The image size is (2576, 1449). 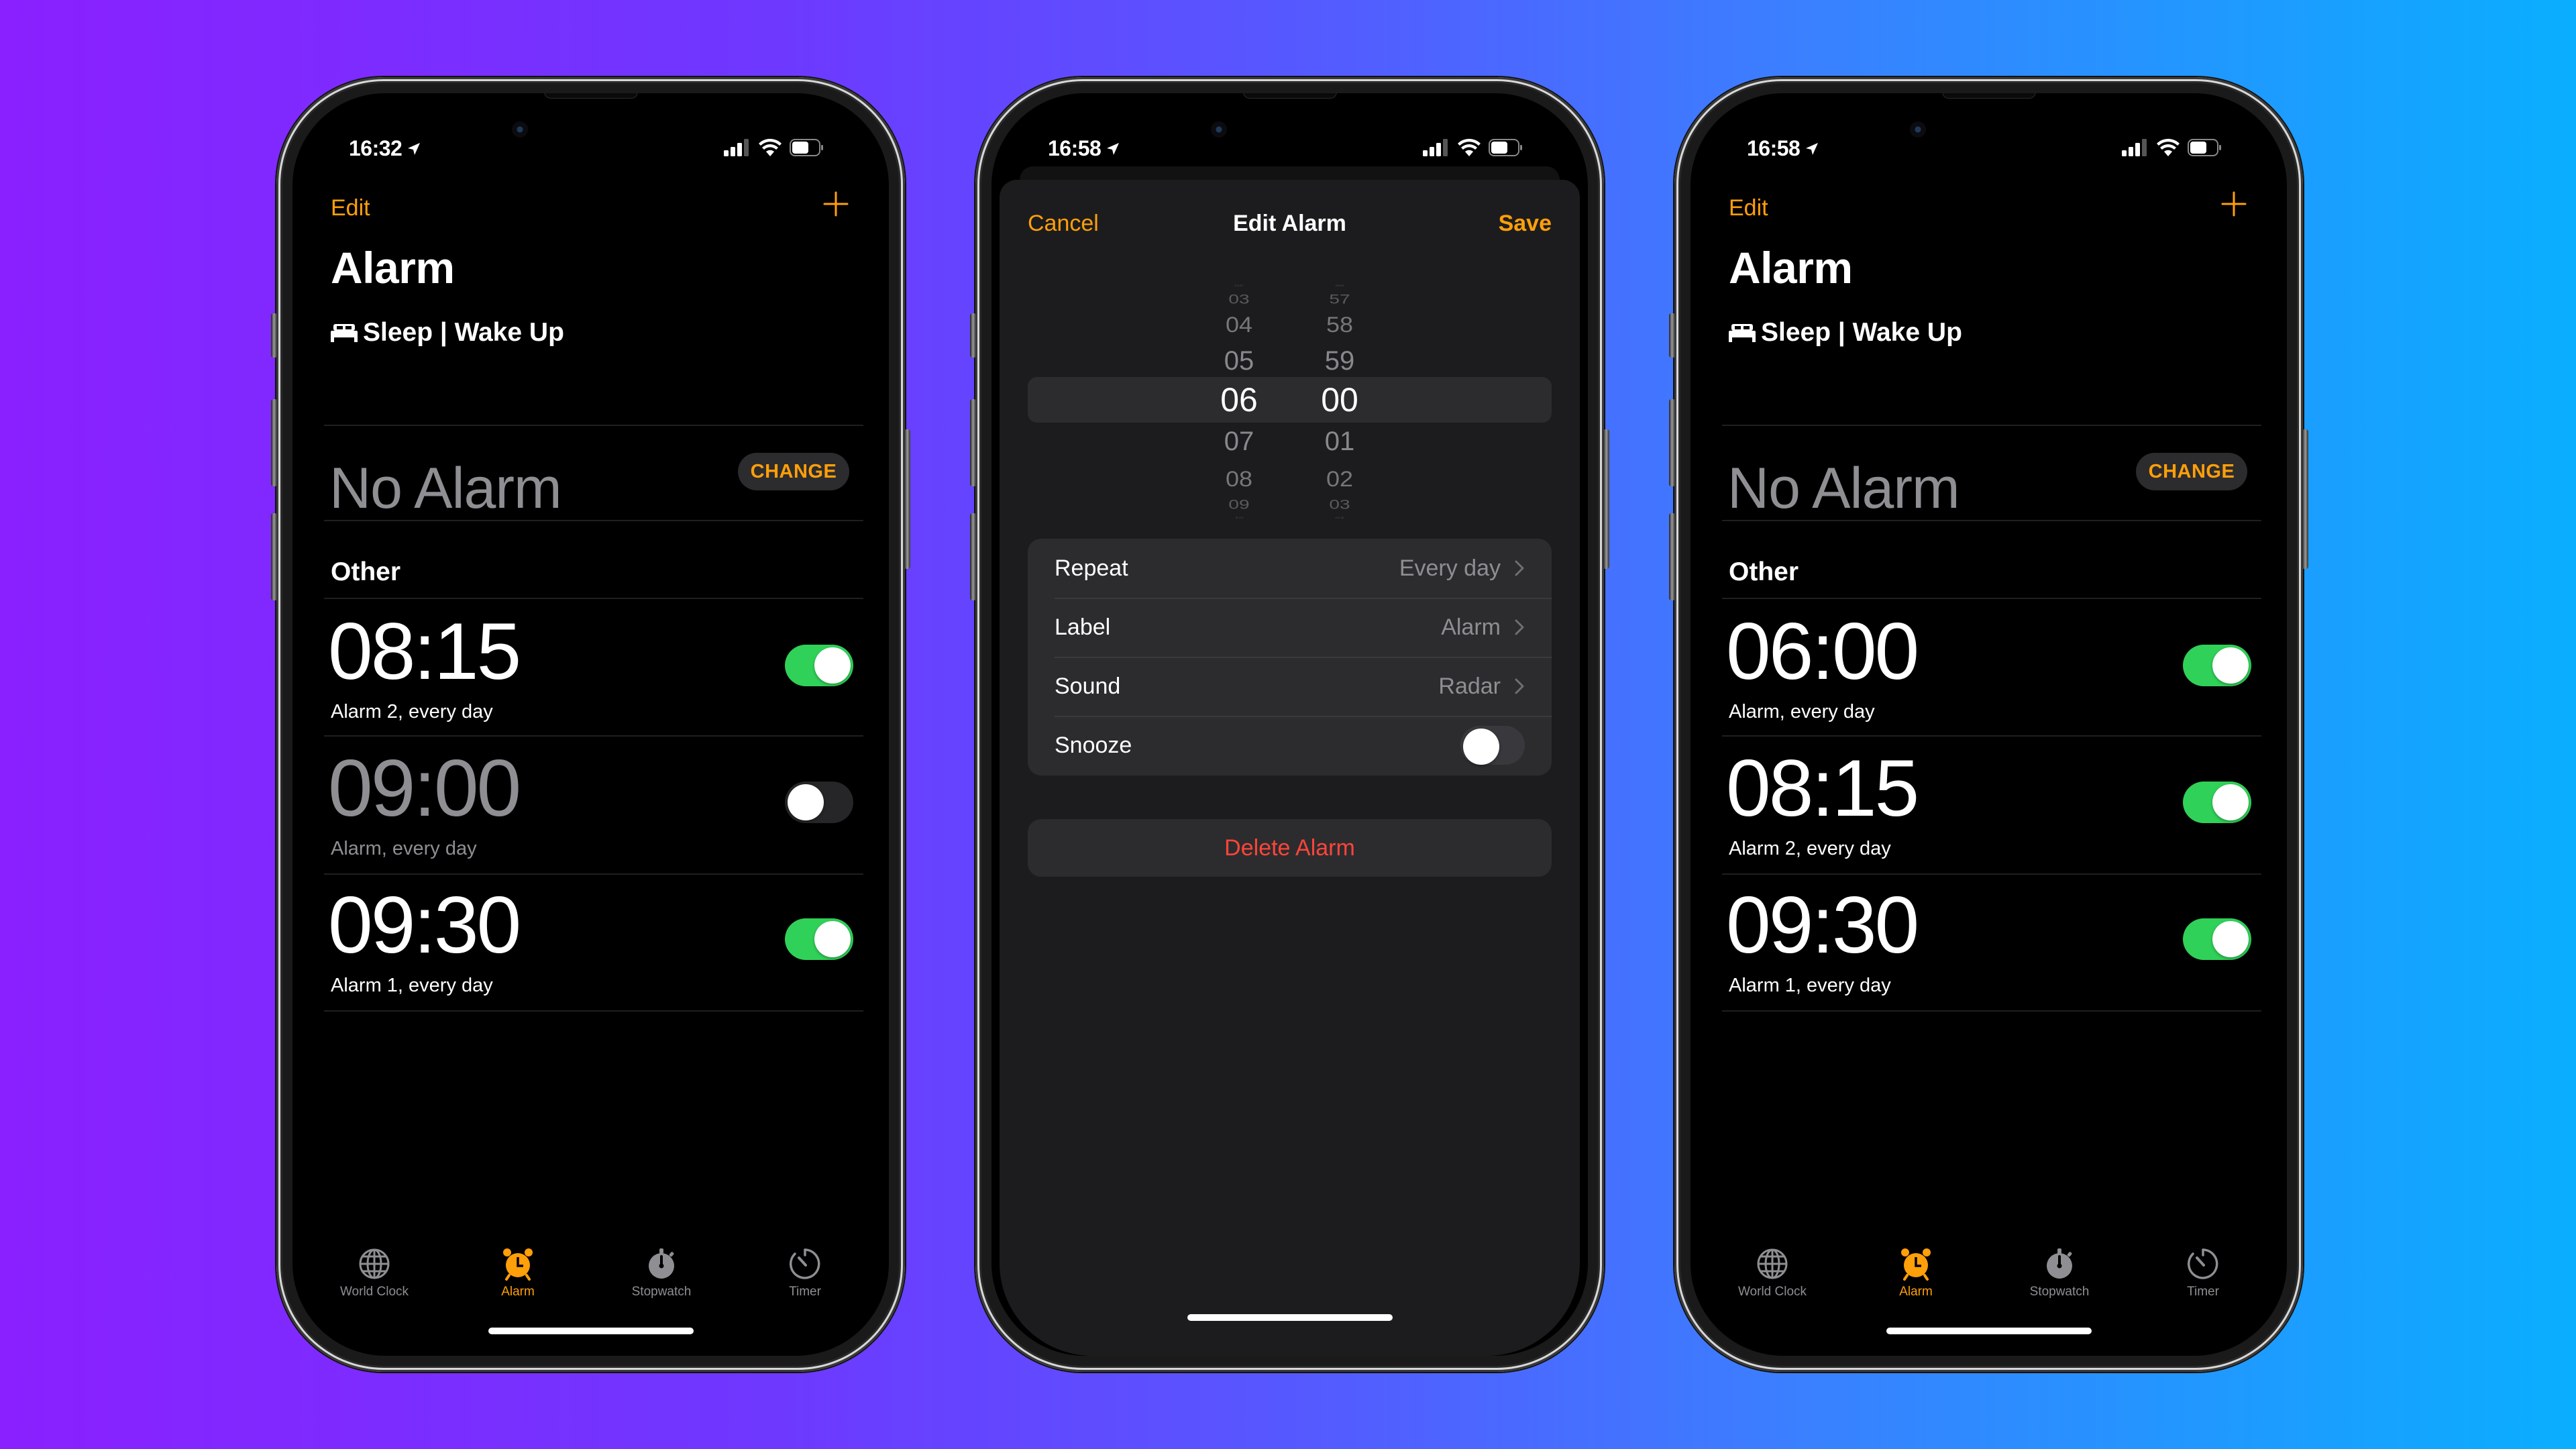 What do you see at coordinates (1988, 676) in the screenshot?
I see `alarm-row: 06:00 Alarm, every day` at bounding box center [1988, 676].